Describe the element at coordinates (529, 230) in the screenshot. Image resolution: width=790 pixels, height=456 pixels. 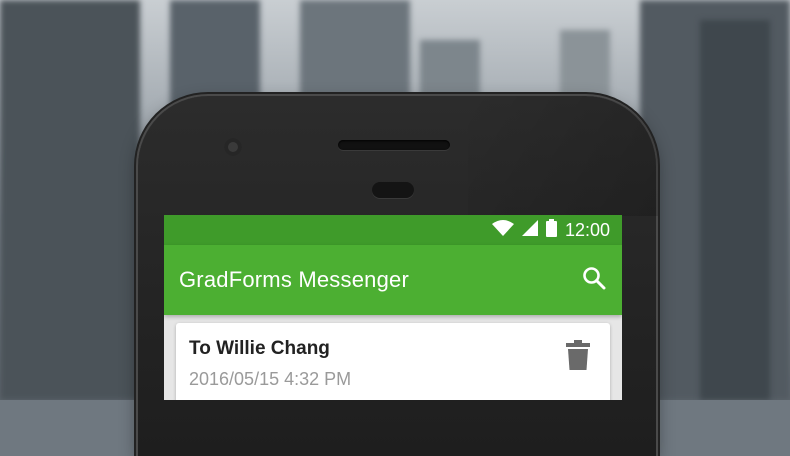
I see `signal-icon` at that location.